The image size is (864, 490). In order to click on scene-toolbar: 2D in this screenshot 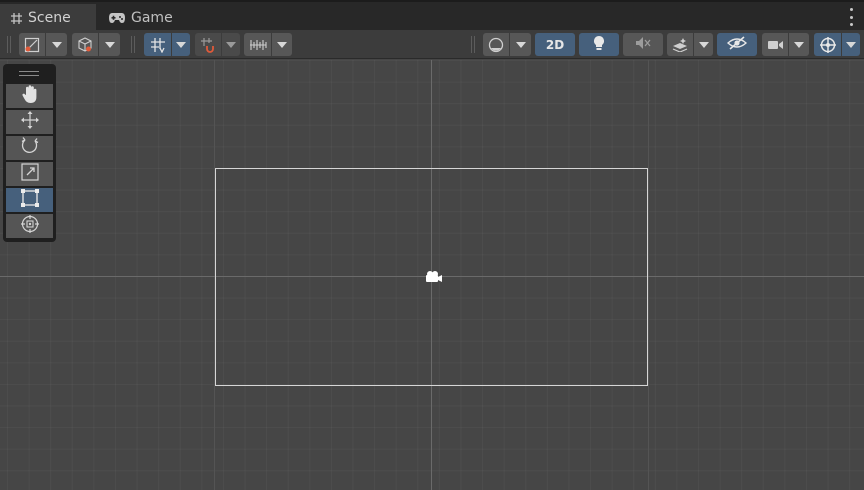, I will do `click(432, 44)`.